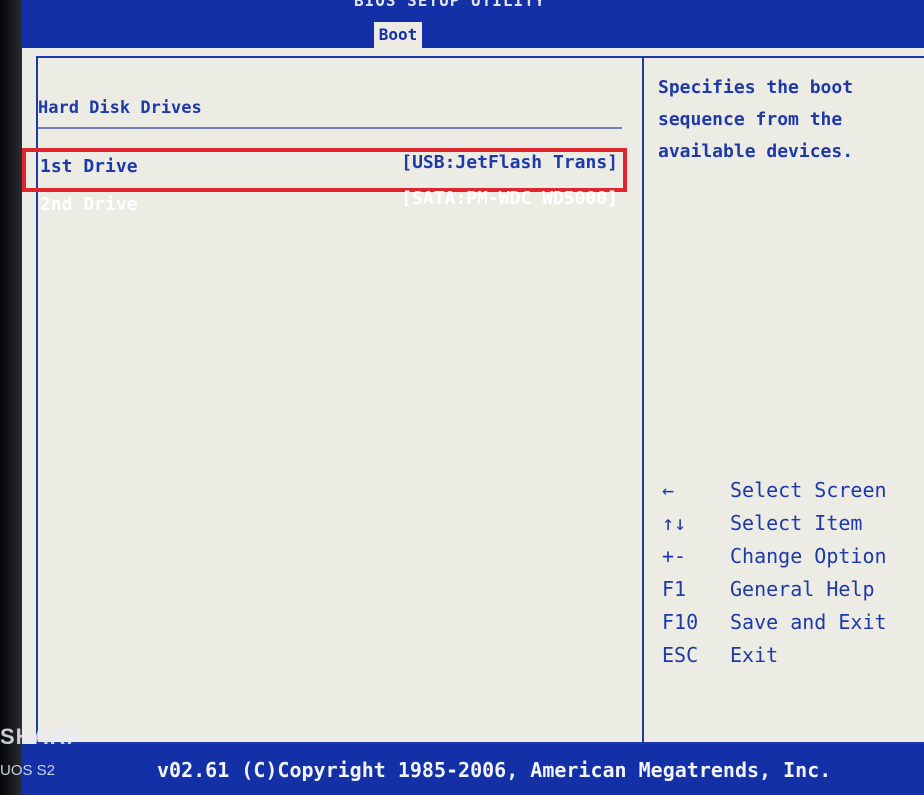 The height and width of the screenshot is (795, 924). I want to click on key-row: ESC Exit, so click(793, 655).